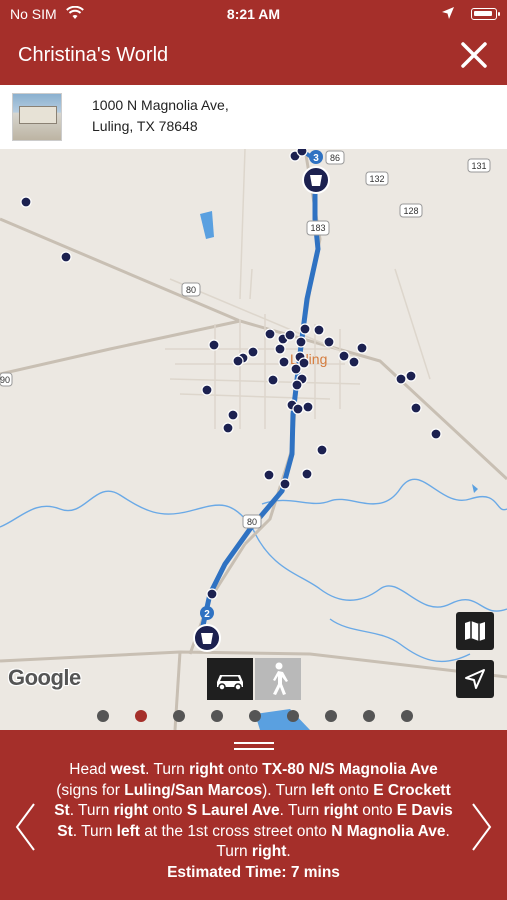  I want to click on svg-text: 131, so click(478, 166).